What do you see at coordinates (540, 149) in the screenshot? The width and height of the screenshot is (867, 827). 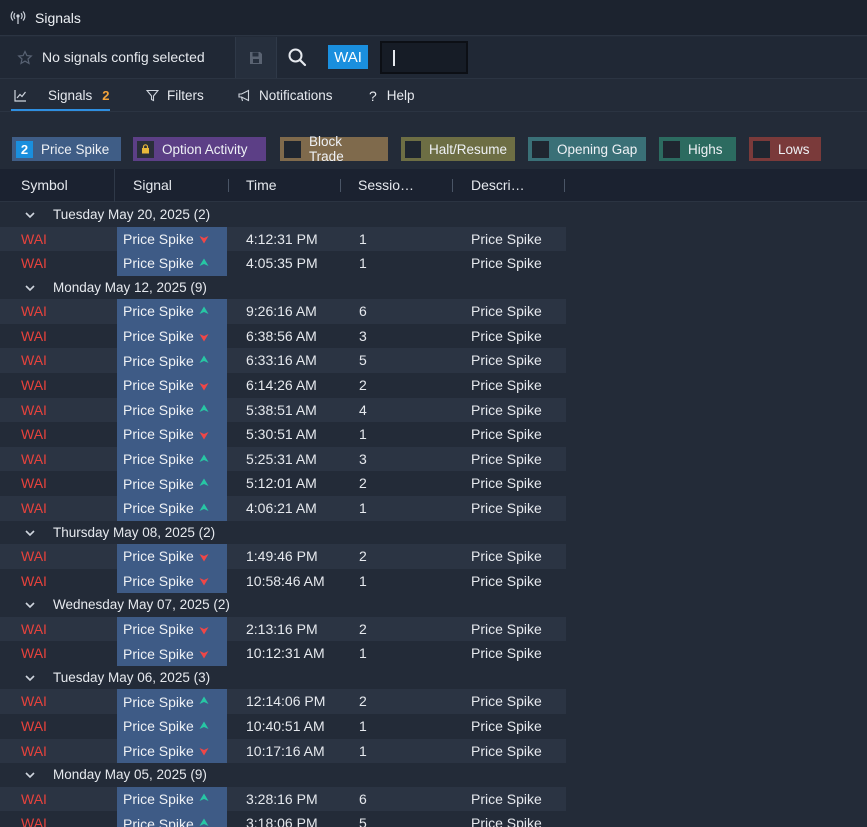 I see `filter-checkbox` at bounding box center [540, 149].